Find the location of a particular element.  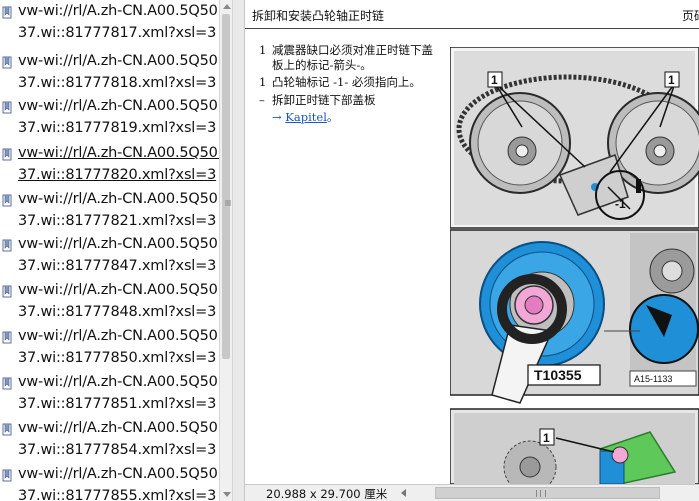

bookmark-label-line2: 37.wi::81777819.xml?xsl=3 is located at coordinates (117, 128).